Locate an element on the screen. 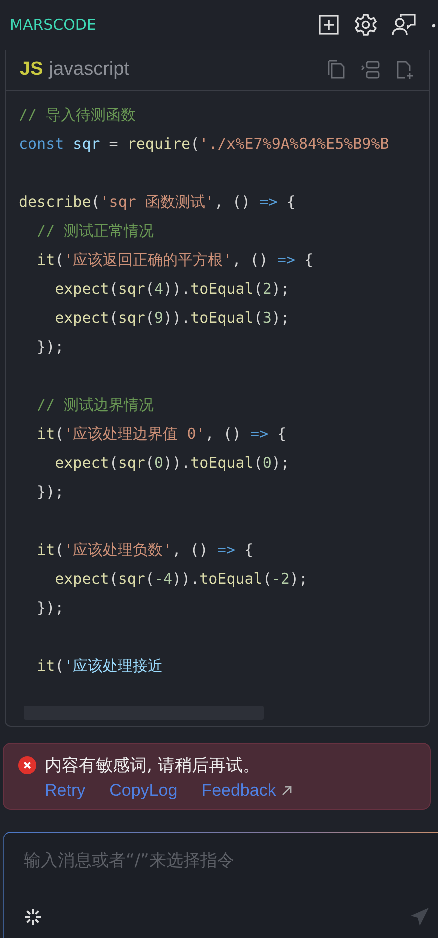 The image size is (438, 938). message-field: 输入消息或者“/”来选择指令 is located at coordinates (214, 861).